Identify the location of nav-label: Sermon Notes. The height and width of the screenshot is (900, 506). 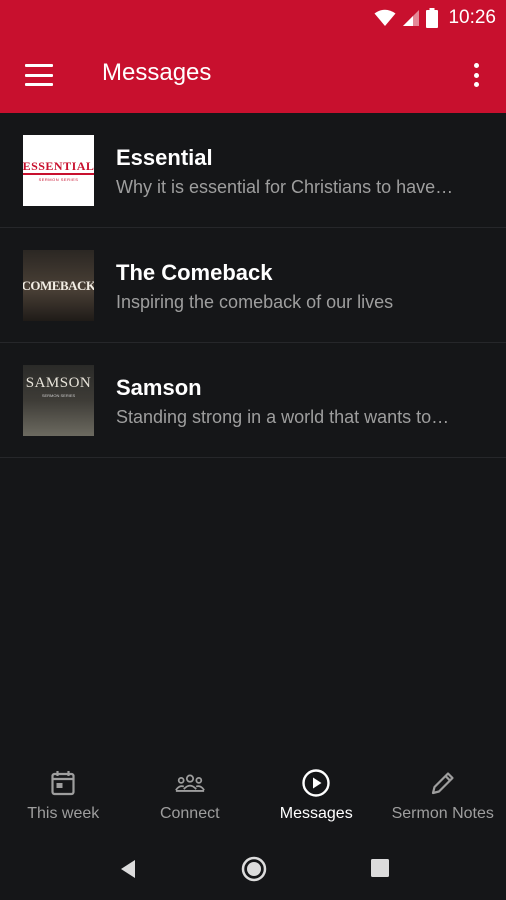
(442, 813).